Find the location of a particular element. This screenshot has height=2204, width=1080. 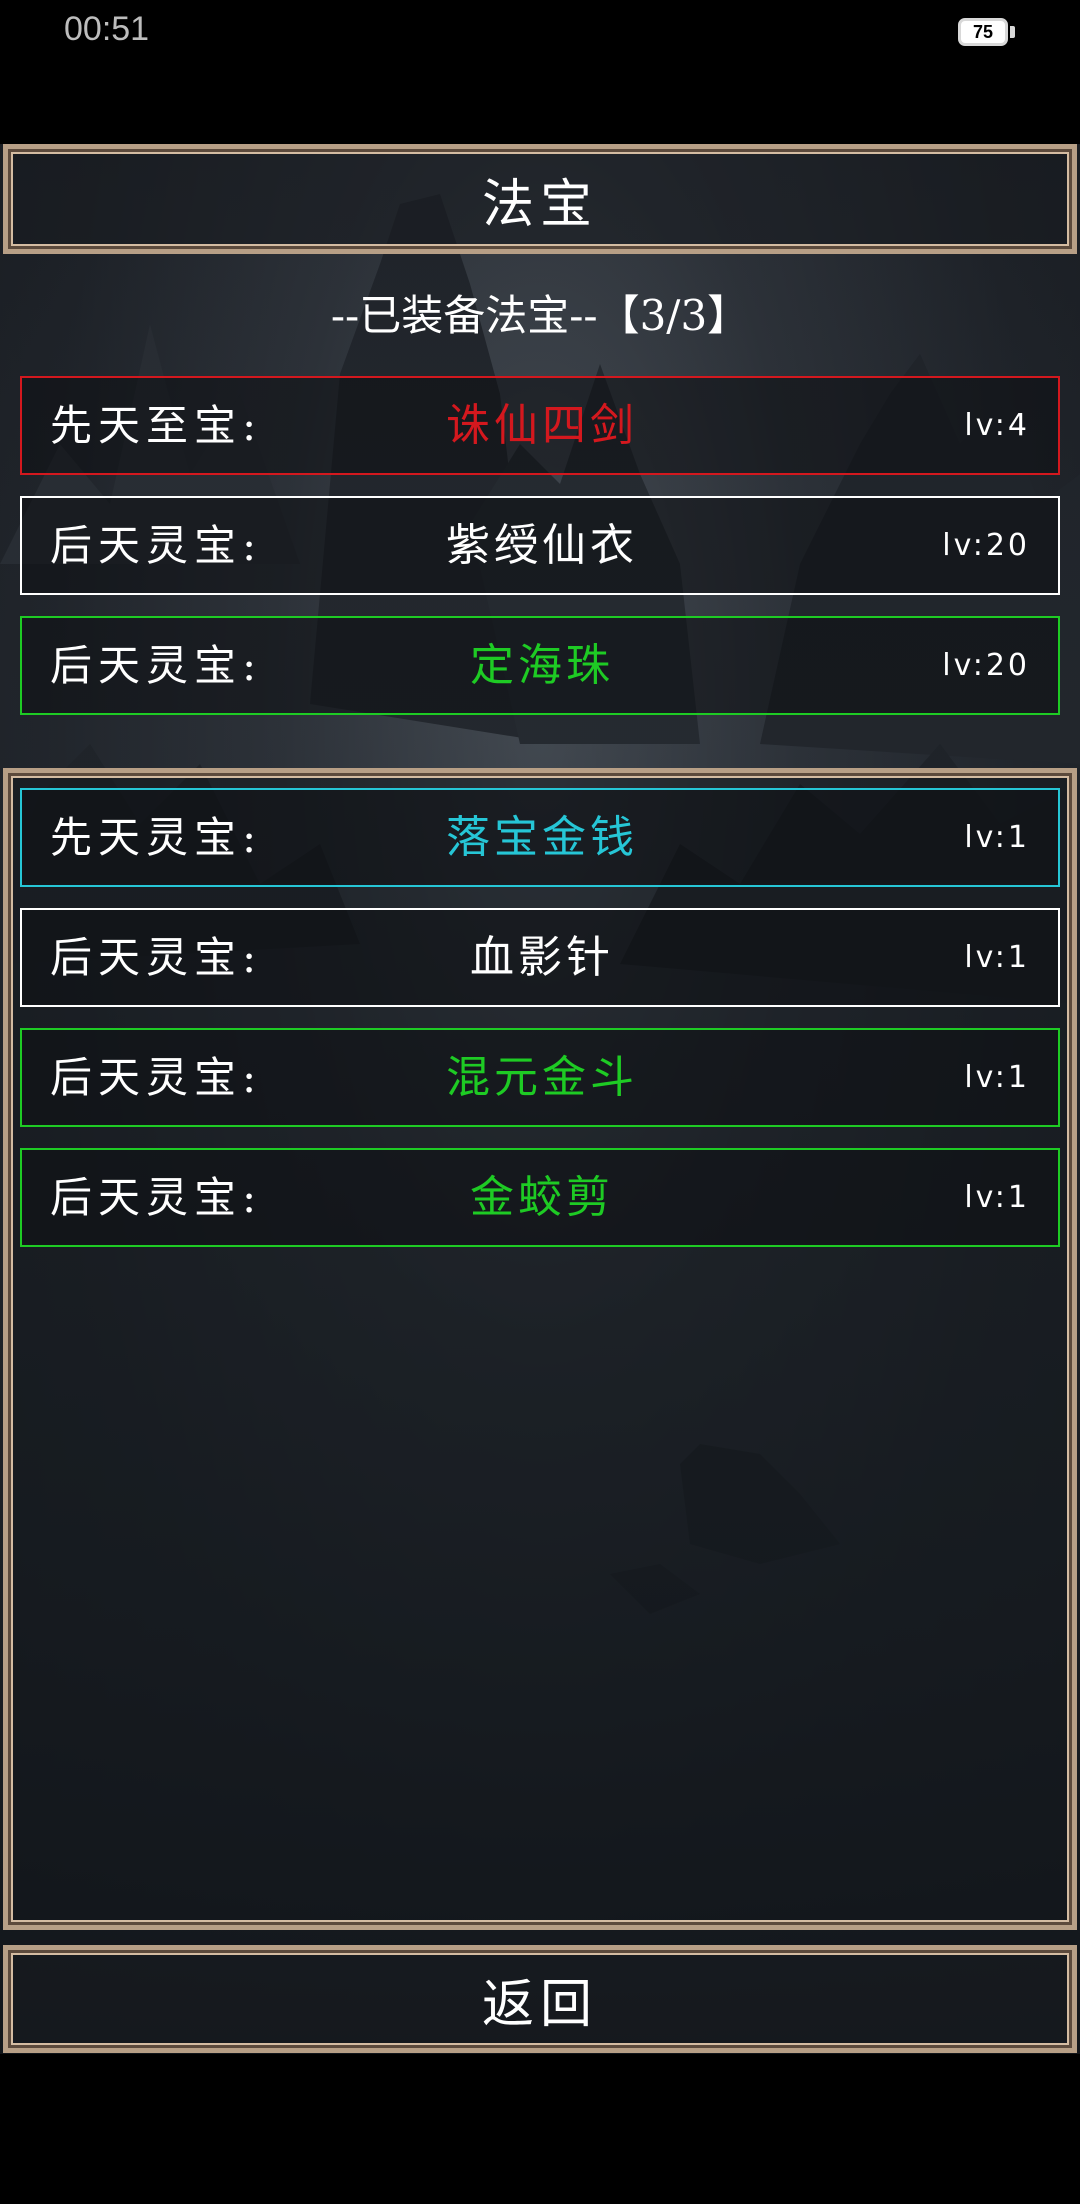

item-level: lv:4 is located at coordinates (997, 425).